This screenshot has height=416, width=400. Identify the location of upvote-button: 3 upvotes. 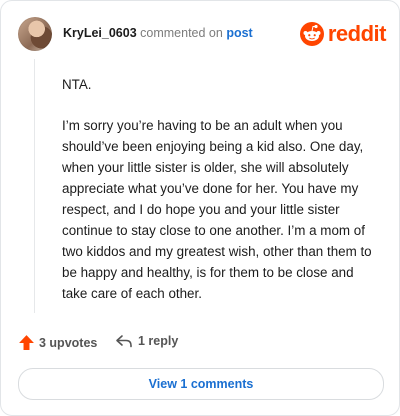
(57, 342).